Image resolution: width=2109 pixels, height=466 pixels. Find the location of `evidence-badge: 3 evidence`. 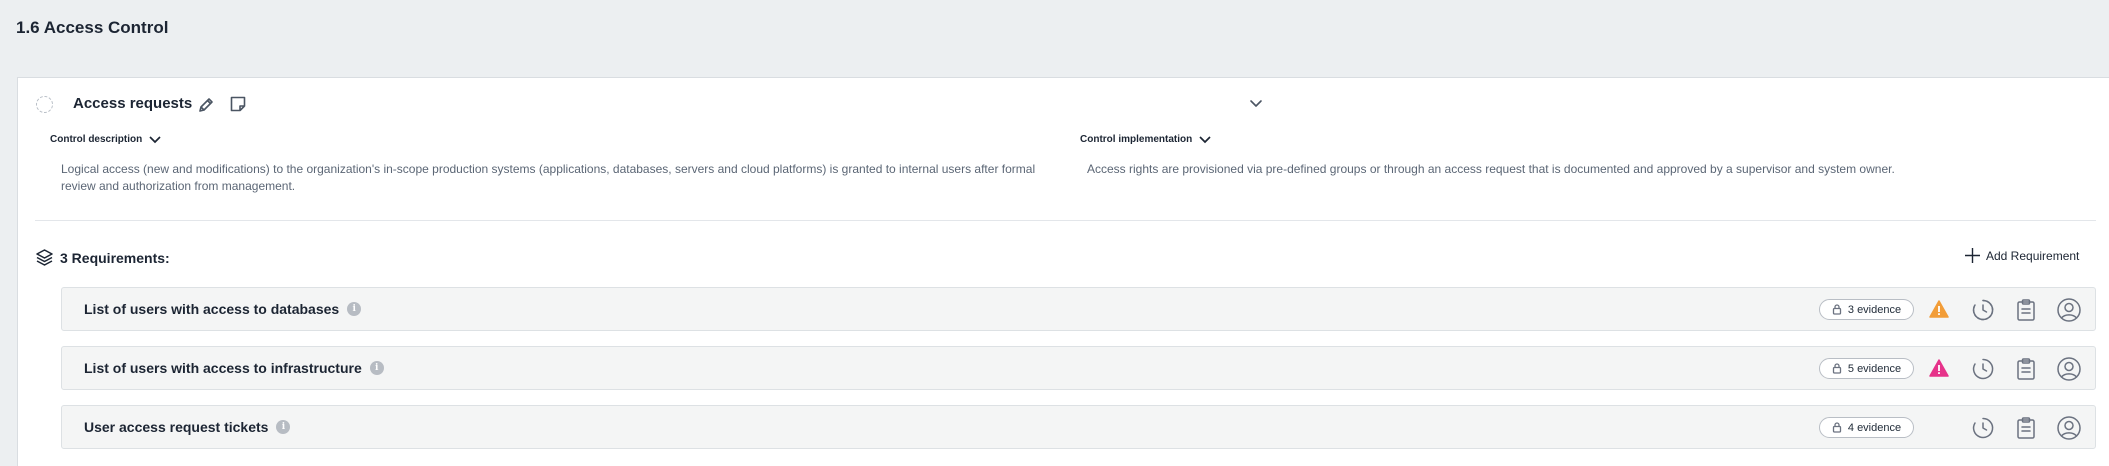

evidence-badge: 3 evidence is located at coordinates (1866, 309).